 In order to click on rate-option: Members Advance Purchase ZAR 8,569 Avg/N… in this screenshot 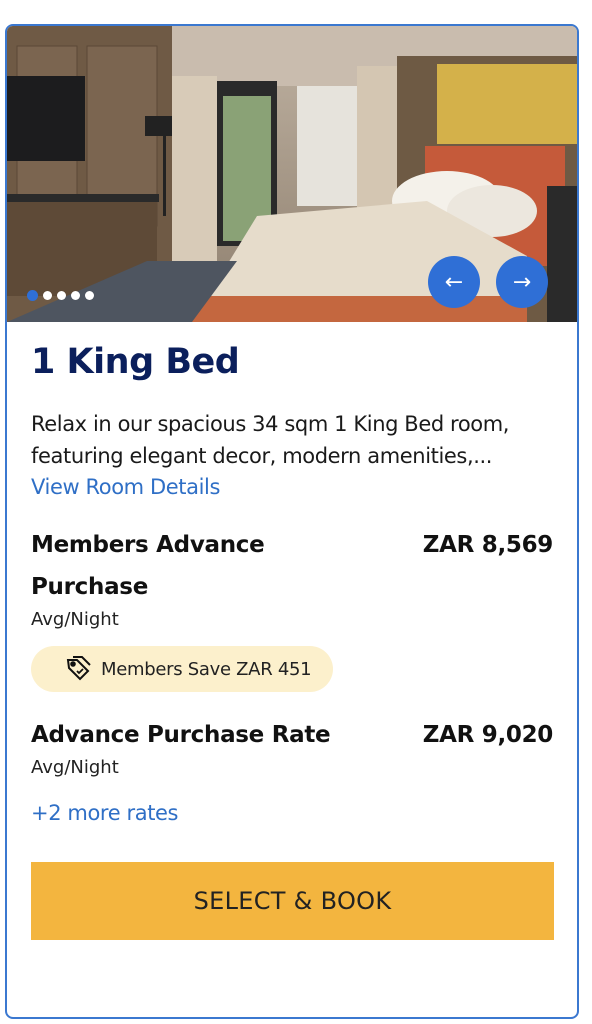, I will do `click(292, 608)`.